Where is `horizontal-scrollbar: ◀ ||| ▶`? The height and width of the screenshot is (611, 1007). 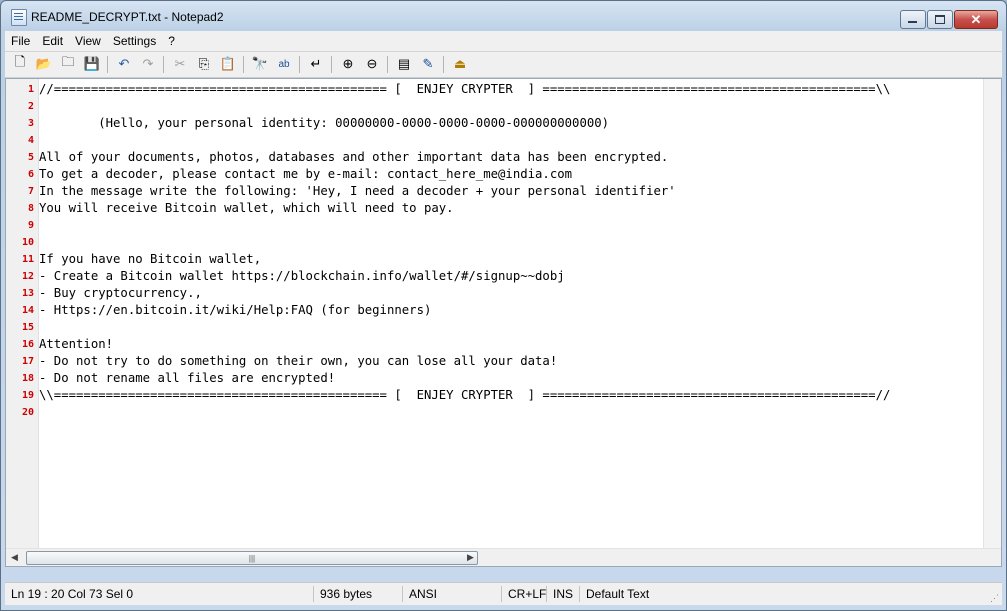
horizontal-scrollbar: ◀ ||| ▶ is located at coordinates (503, 557).